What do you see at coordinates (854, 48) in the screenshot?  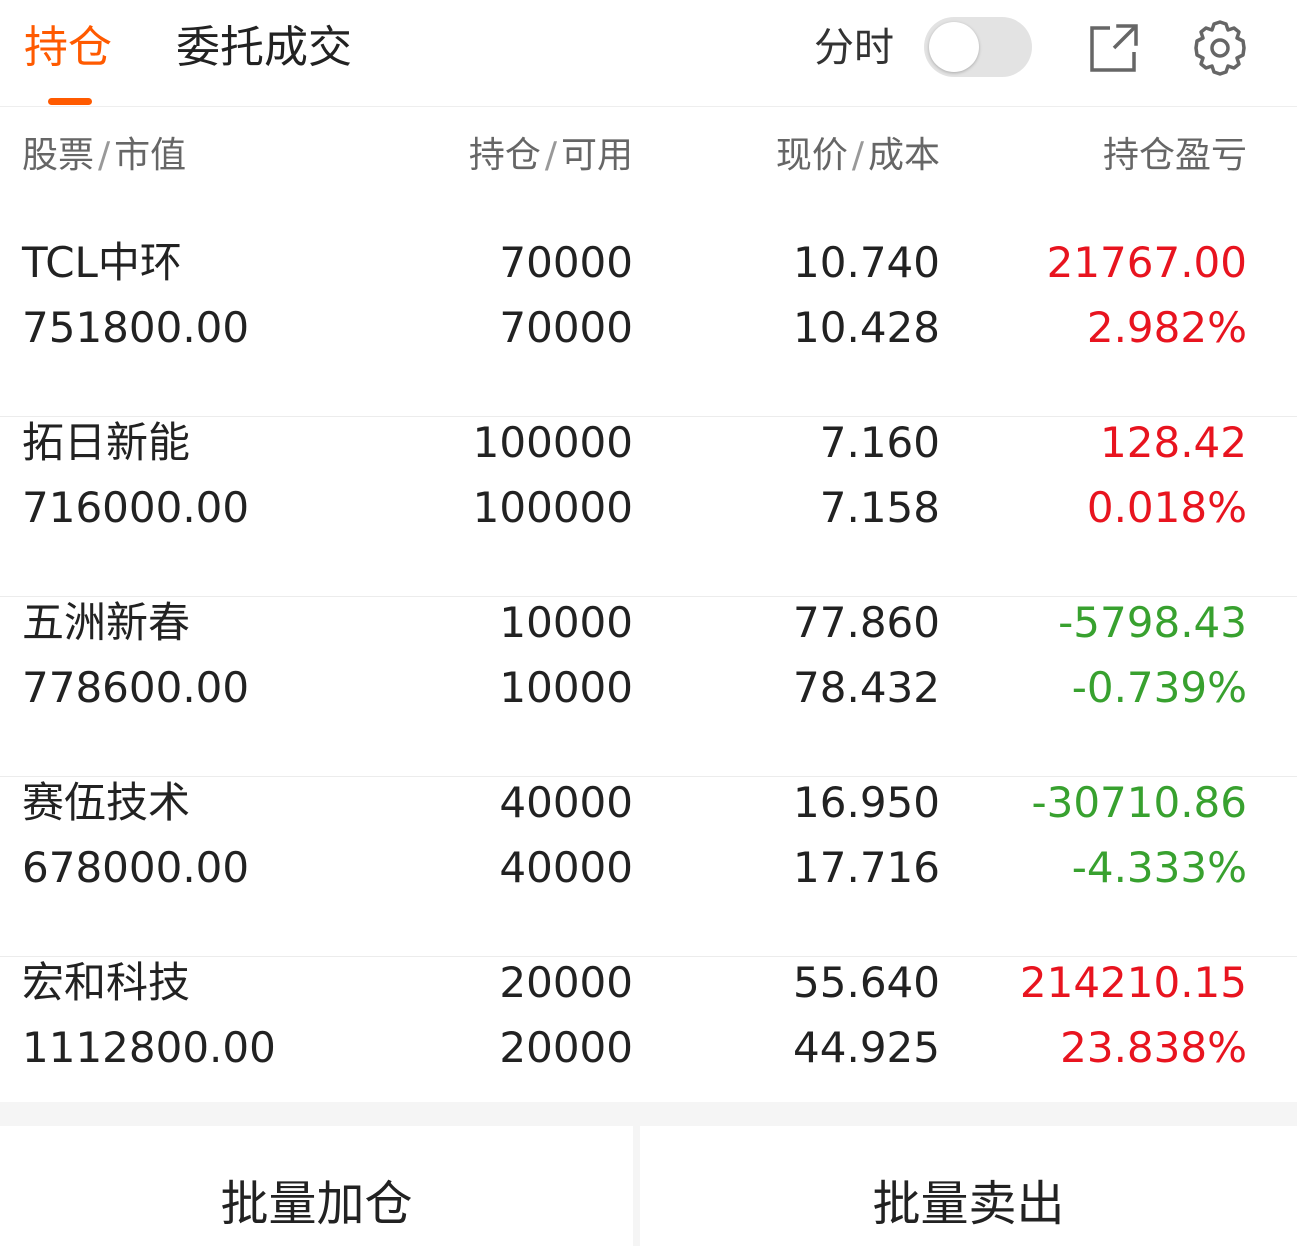 I see `timeshare-label: 分时` at bounding box center [854, 48].